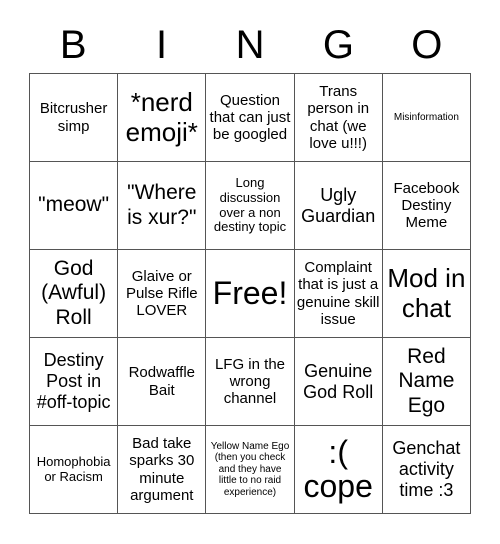 This screenshot has width=500, height=544. I want to click on bingo-cell: :( cope, so click(338, 470).